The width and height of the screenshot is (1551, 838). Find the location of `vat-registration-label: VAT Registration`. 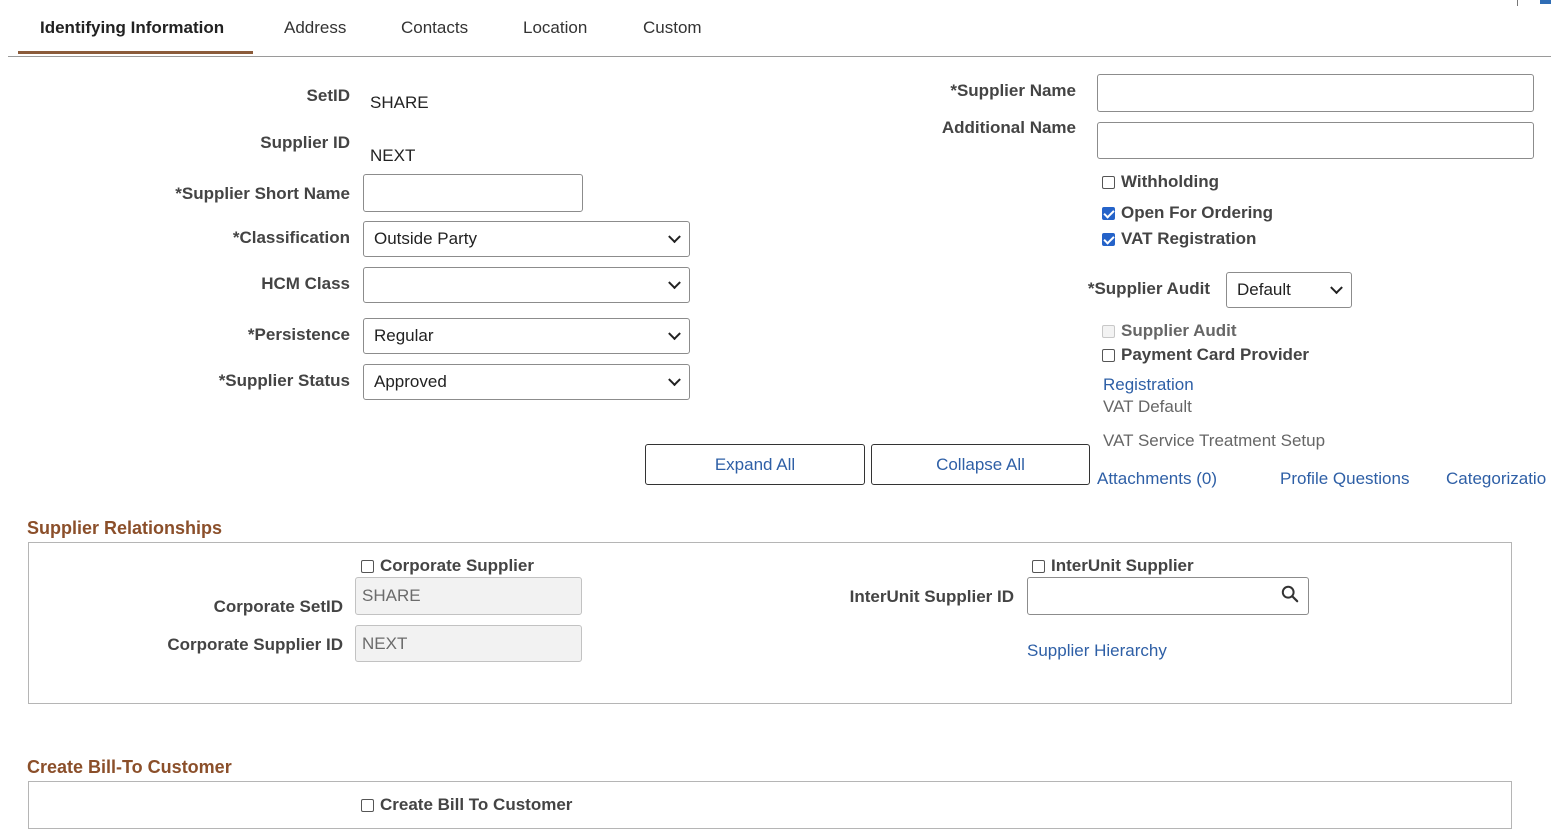

vat-registration-label: VAT Registration is located at coordinates (1189, 238).